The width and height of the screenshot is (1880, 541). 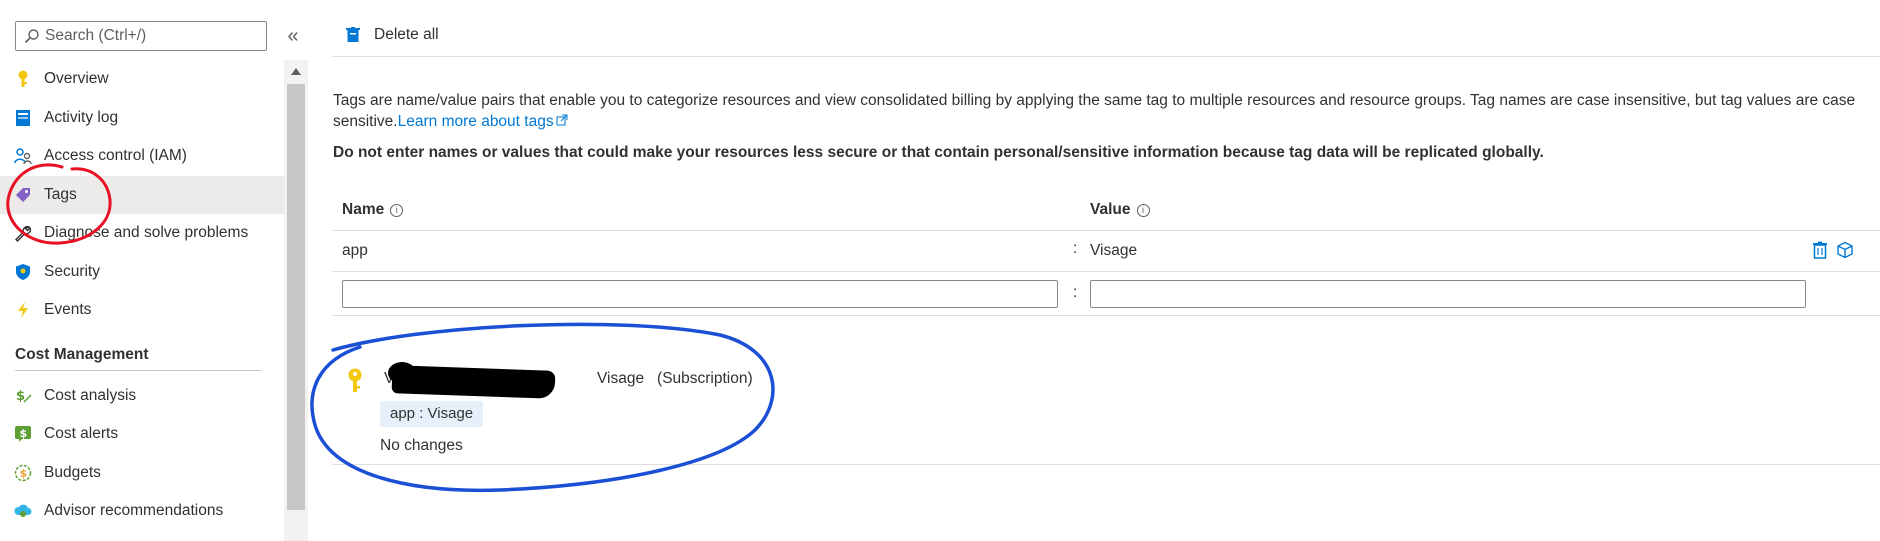 What do you see at coordinates (90, 395) in the screenshot?
I see `sidebar-item-label: Cost analysis` at bounding box center [90, 395].